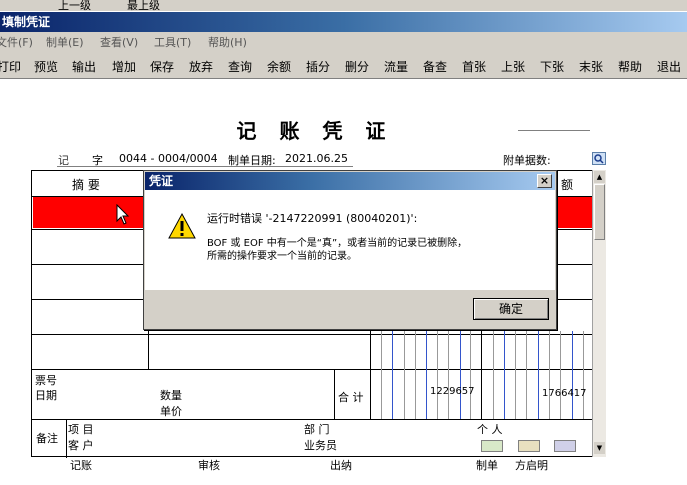 Image resolution: width=687 pixels, height=485 pixels. What do you see at coordinates (46, 66) in the screenshot?
I see `preview-button: 预览` at bounding box center [46, 66].